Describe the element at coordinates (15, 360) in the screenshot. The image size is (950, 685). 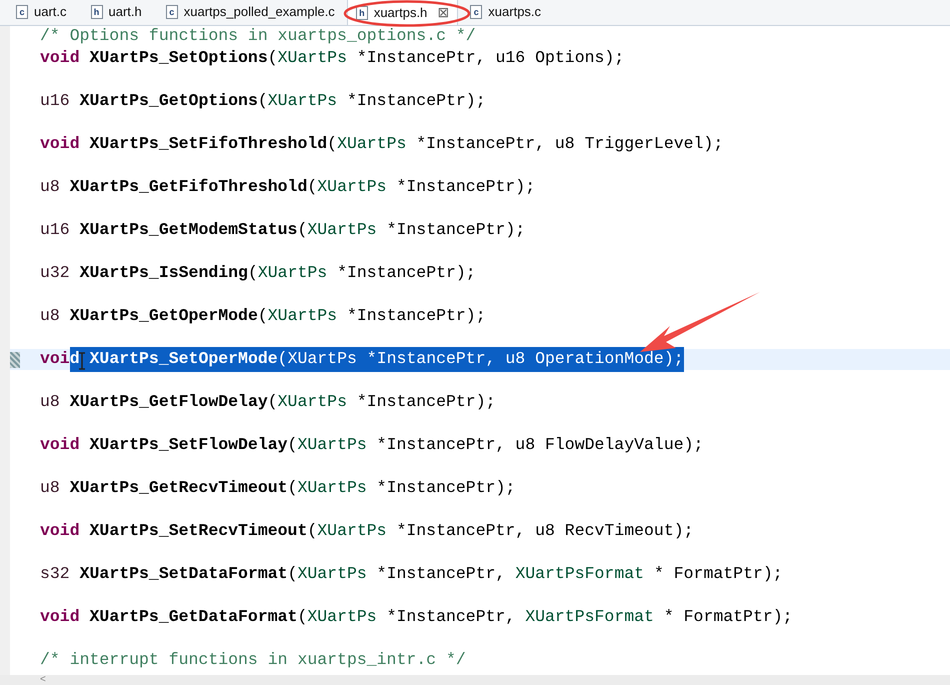
I see `gutter-marker-icon` at that location.